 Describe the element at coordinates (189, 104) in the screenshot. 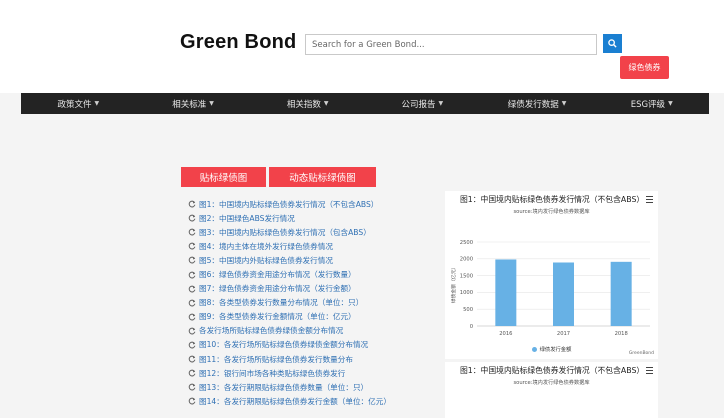

I see `nav-label: 相关标准` at that location.